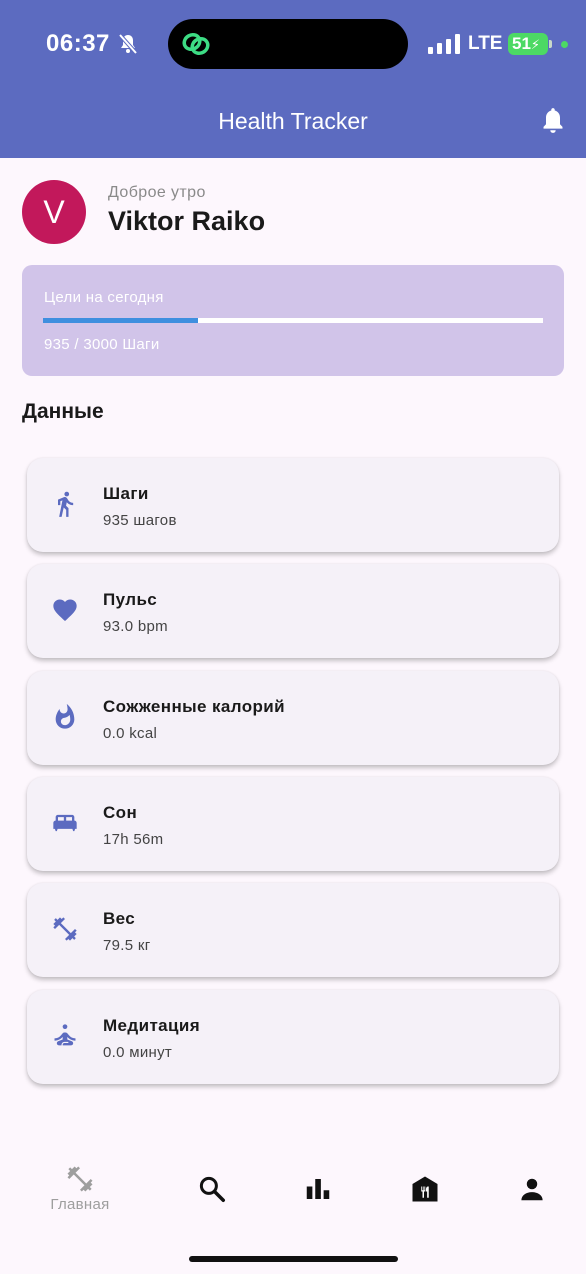  I want to click on battery-level: 51, so click(521, 43).